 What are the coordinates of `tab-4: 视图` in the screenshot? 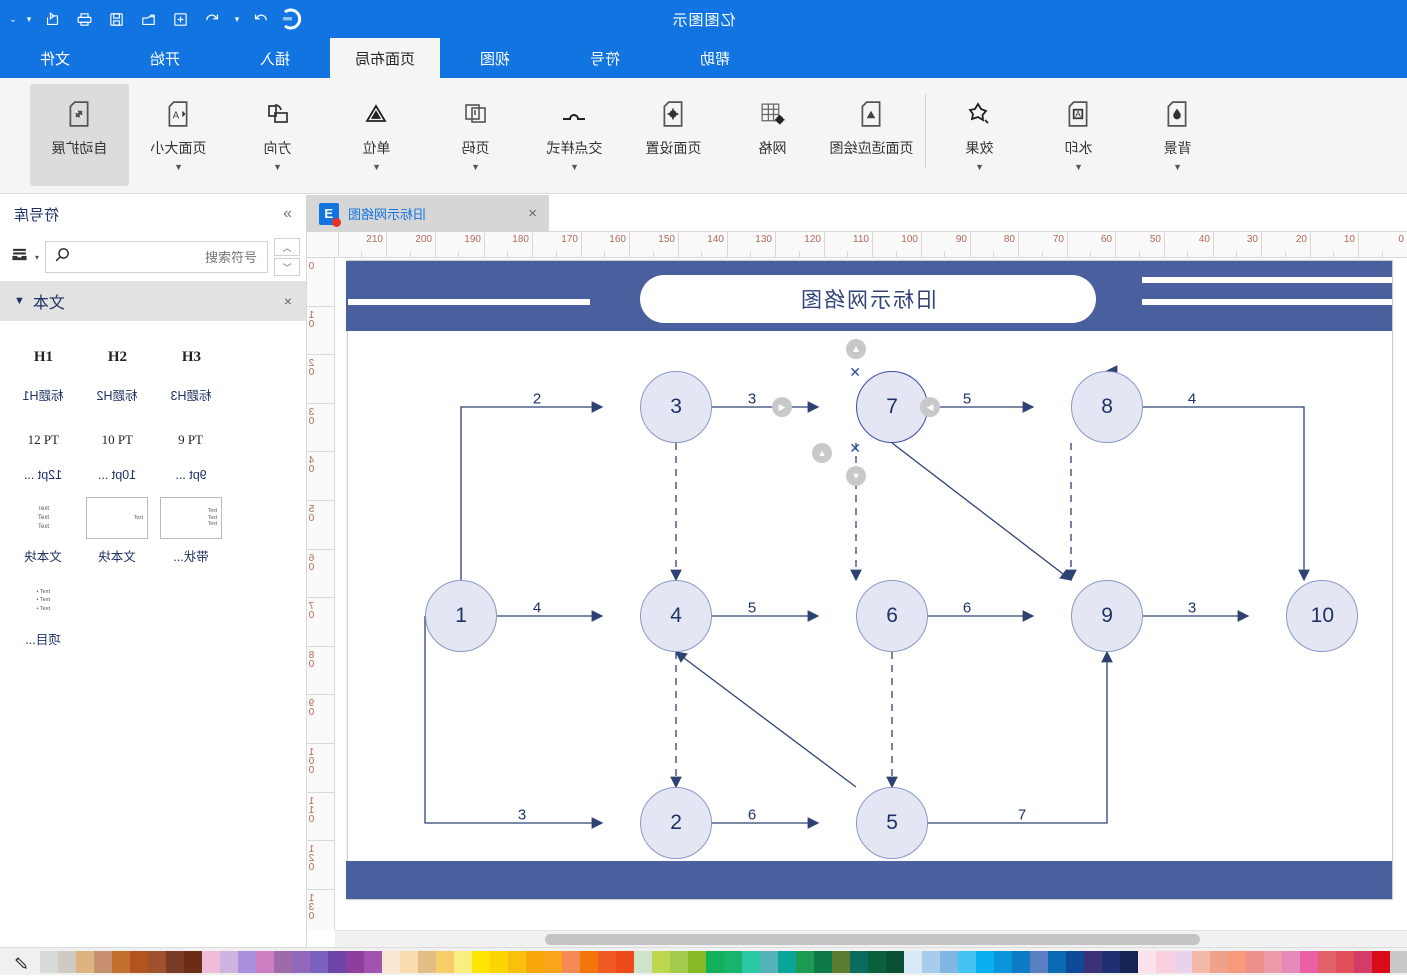 It's located at (495, 58).